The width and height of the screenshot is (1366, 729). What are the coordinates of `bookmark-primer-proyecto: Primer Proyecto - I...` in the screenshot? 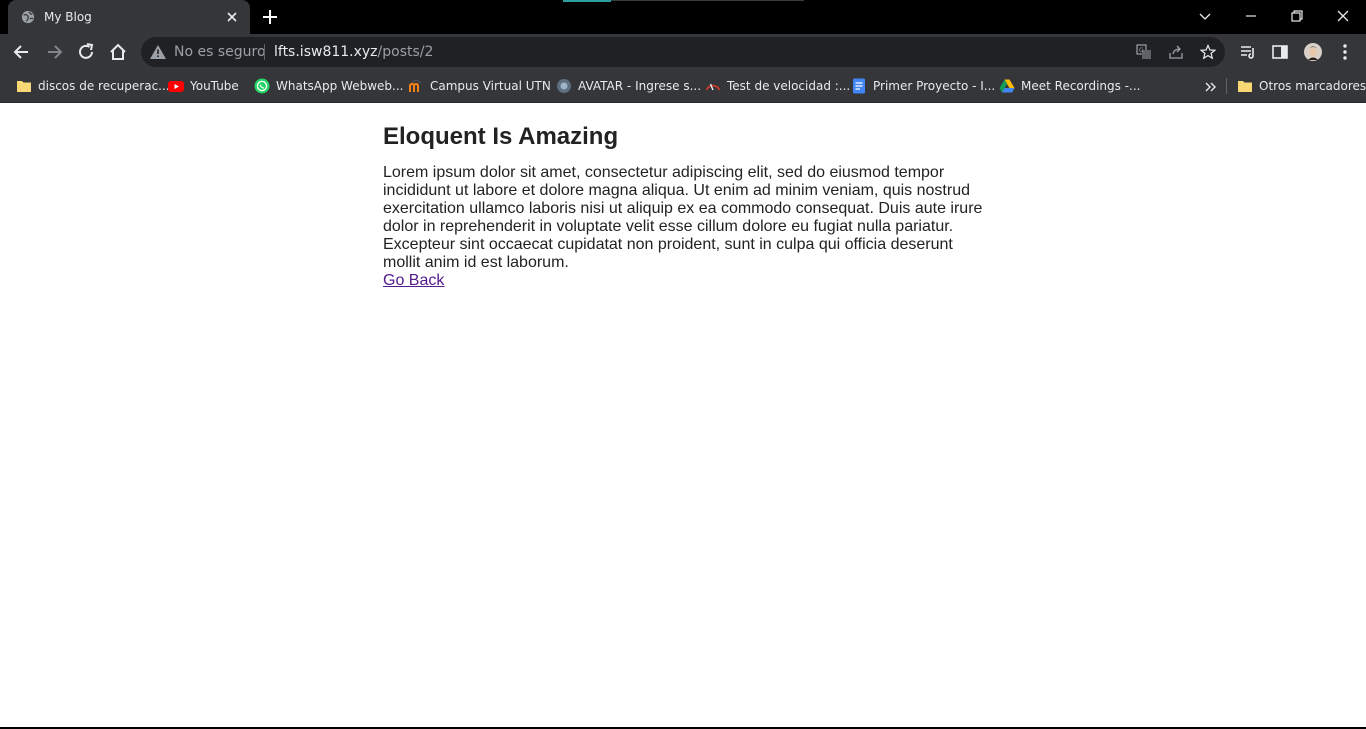 It's located at (923, 86).